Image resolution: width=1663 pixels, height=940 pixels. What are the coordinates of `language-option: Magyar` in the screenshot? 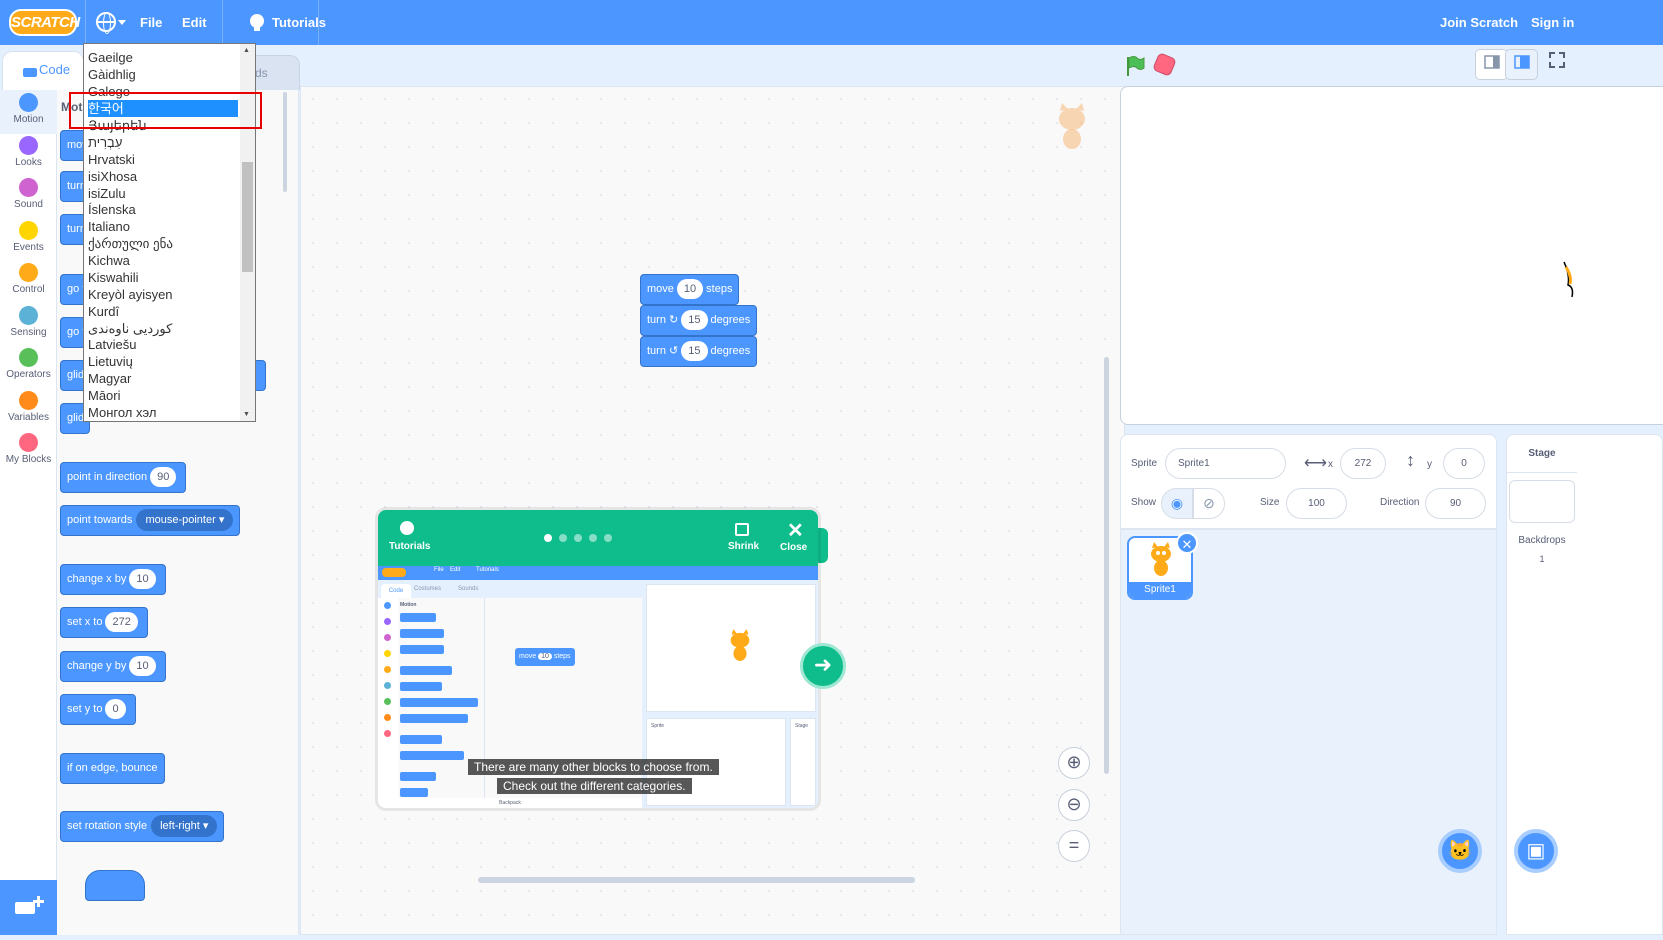 It's located at (163, 378).